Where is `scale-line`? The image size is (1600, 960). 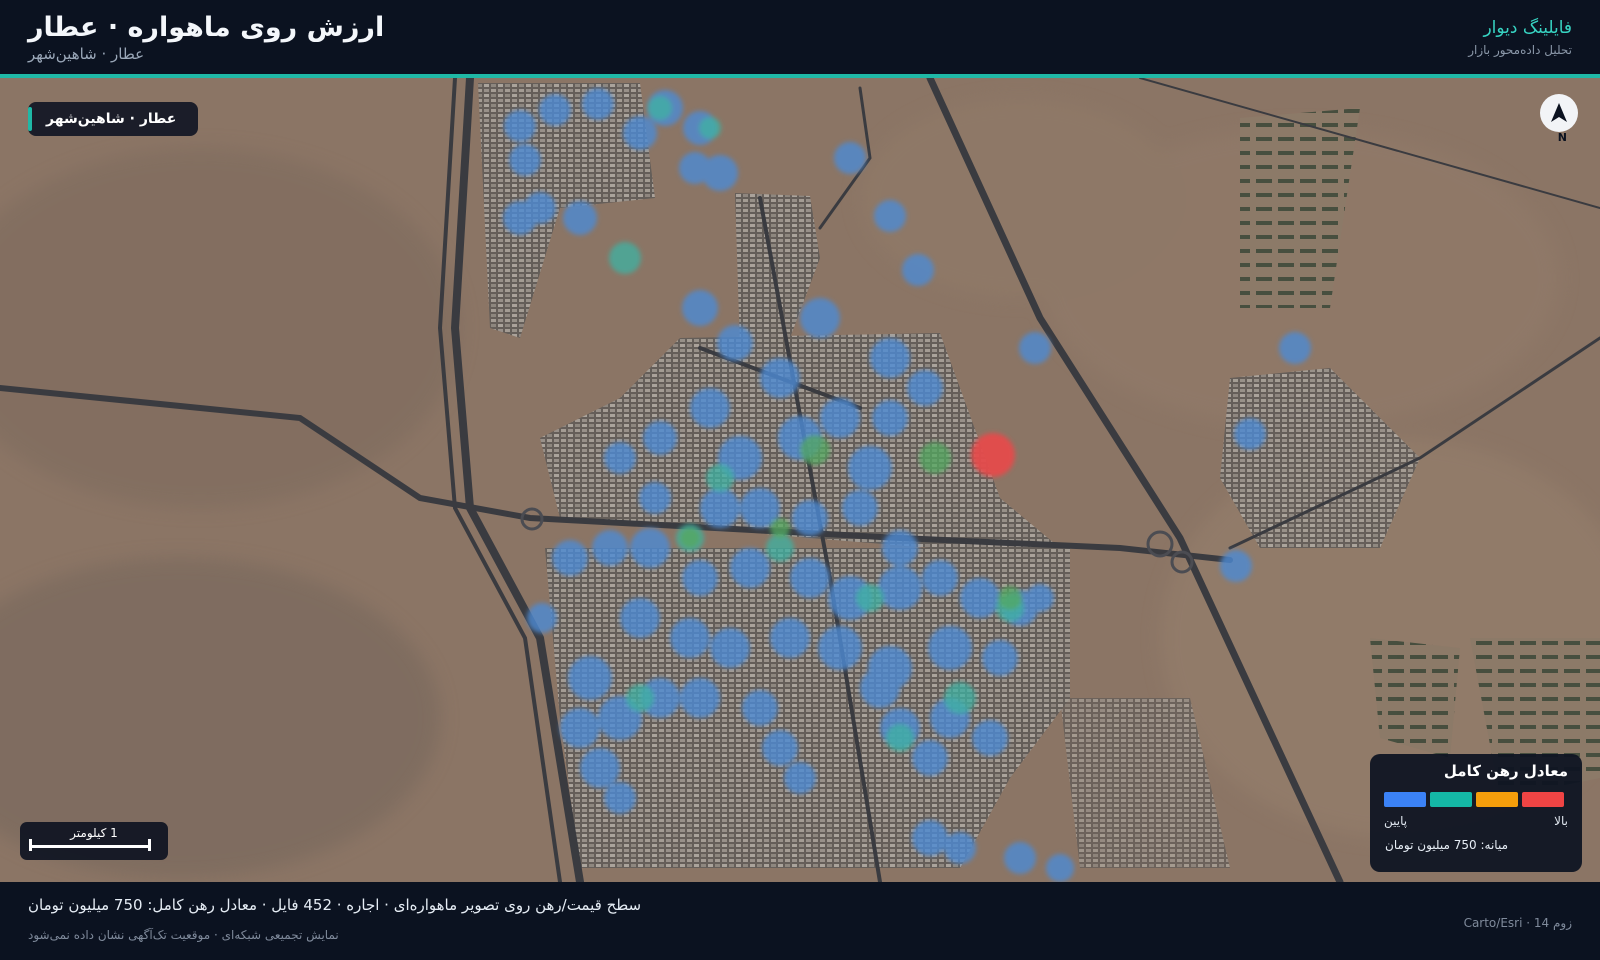 scale-line is located at coordinates (90, 846).